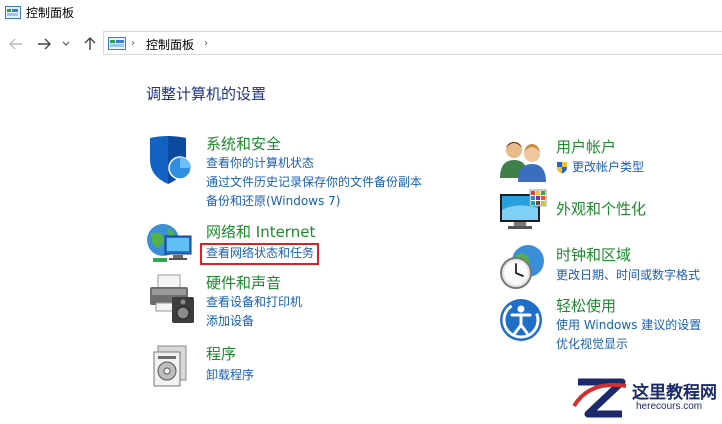 This screenshot has height=424, width=722. I want to click on link-view-computer-status: 查看你的计算机状态, so click(314, 163).